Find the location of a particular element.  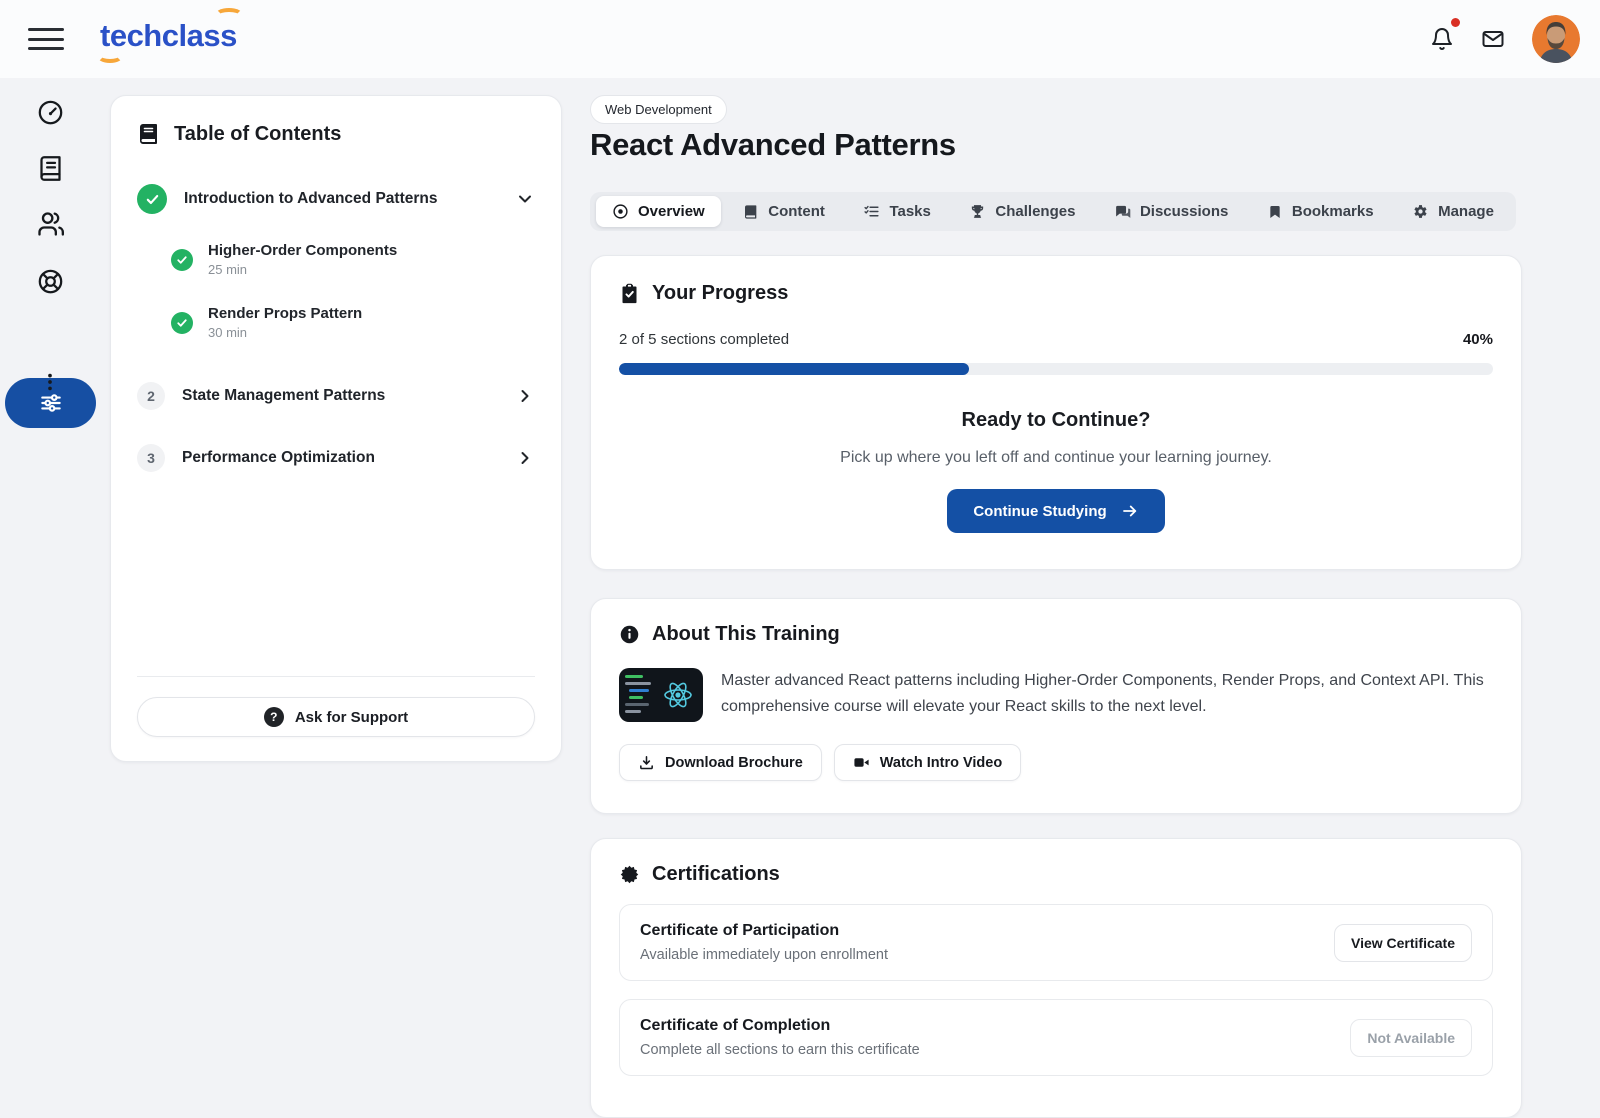

progress-sections-text: 2 of 5 sections completed is located at coordinates (704, 339).